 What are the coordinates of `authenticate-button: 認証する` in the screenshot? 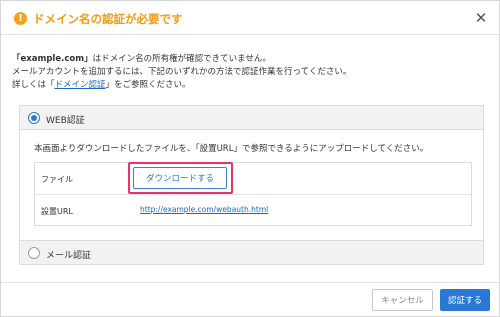 It's located at (465, 300).